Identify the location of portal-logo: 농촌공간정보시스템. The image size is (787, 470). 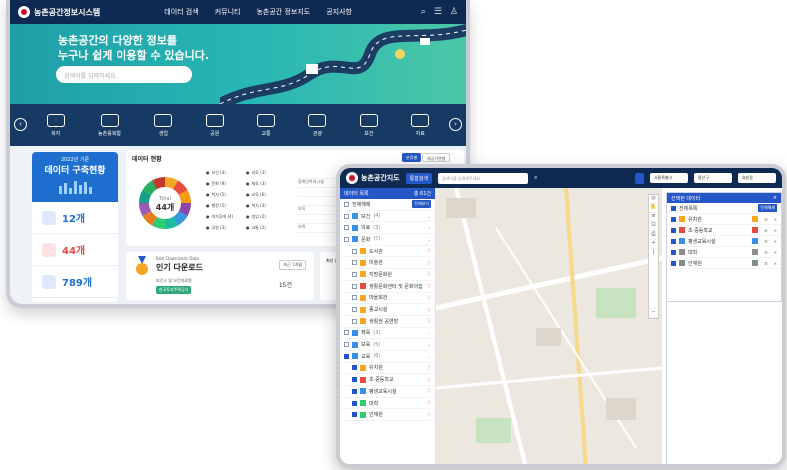
(59, 12).